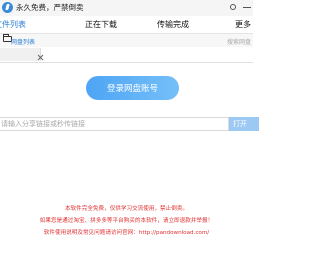  What do you see at coordinates (126, 8) in the screenshot?
I see `title-bar: 永久免费，严禁倒卖` at bounding box center [126, 8].